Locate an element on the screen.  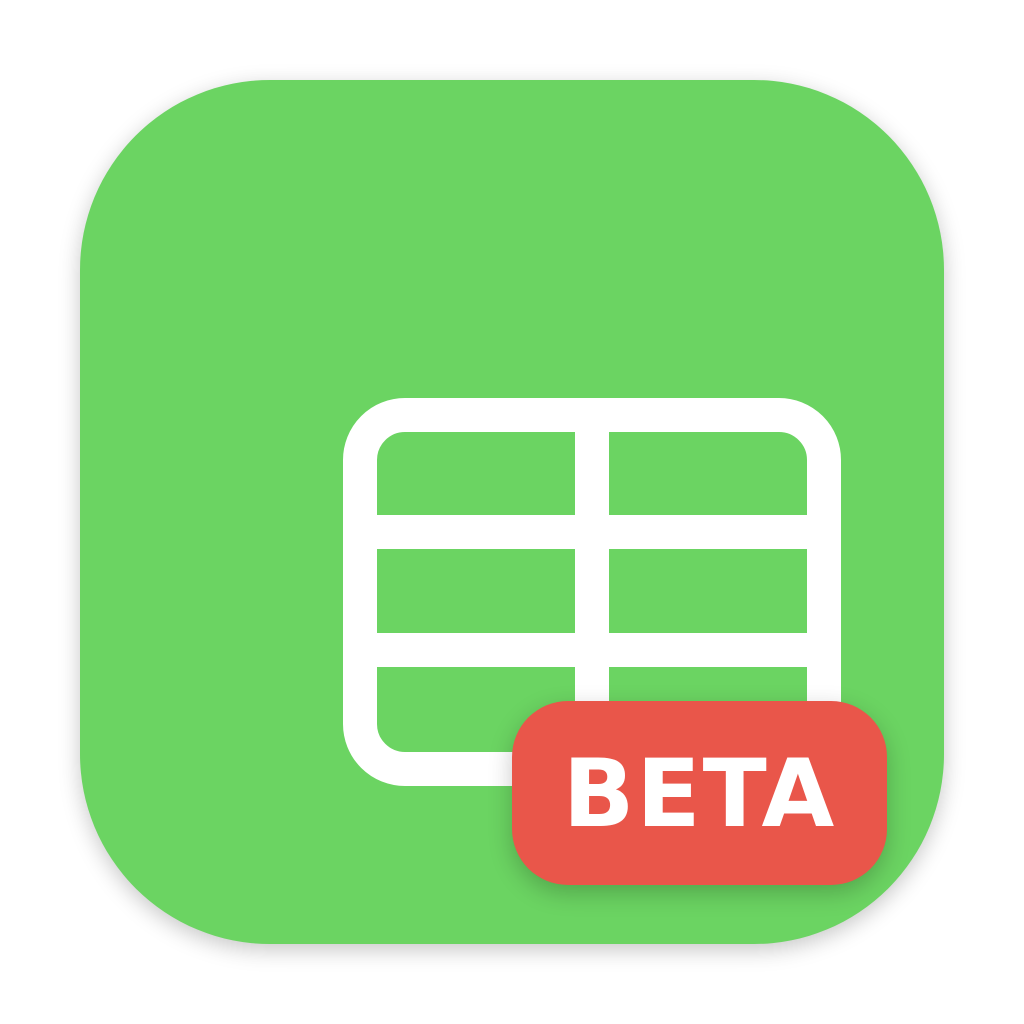
beta-label: BETA is located at coordinates (699, 794).